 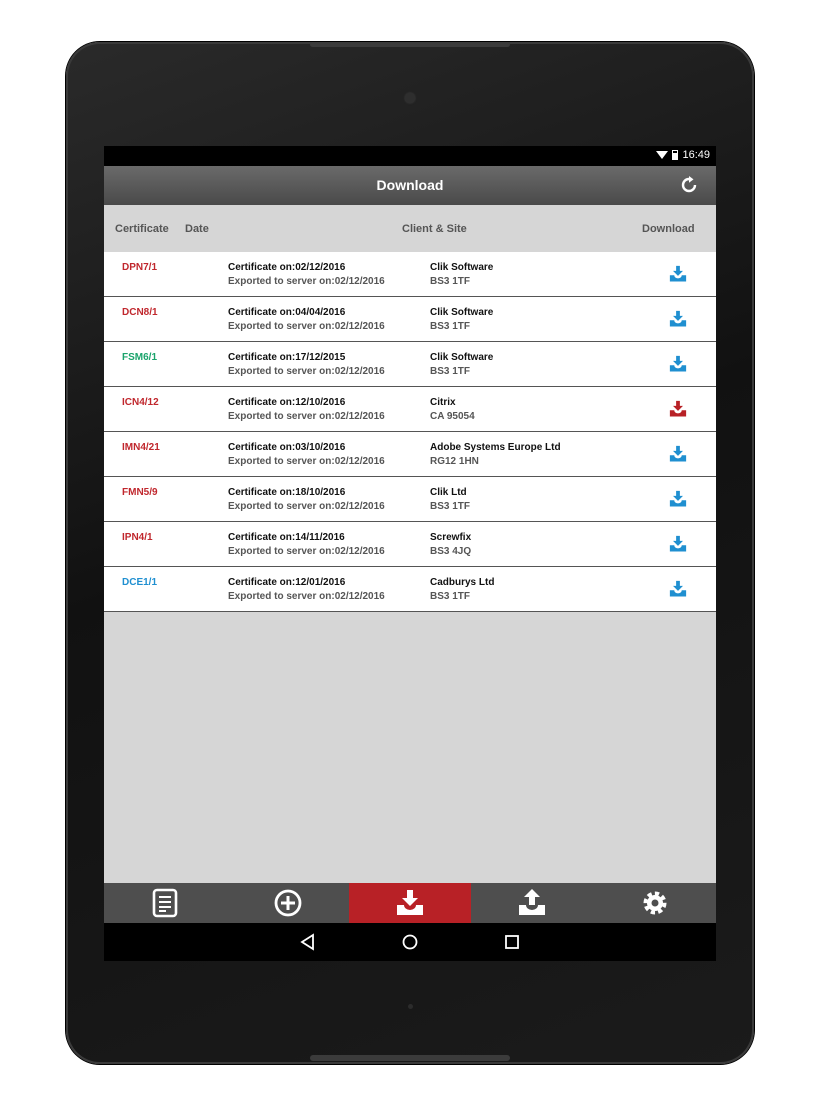 I want to click on site-postcode: RG12 1HN, so click(x=454, y=461).